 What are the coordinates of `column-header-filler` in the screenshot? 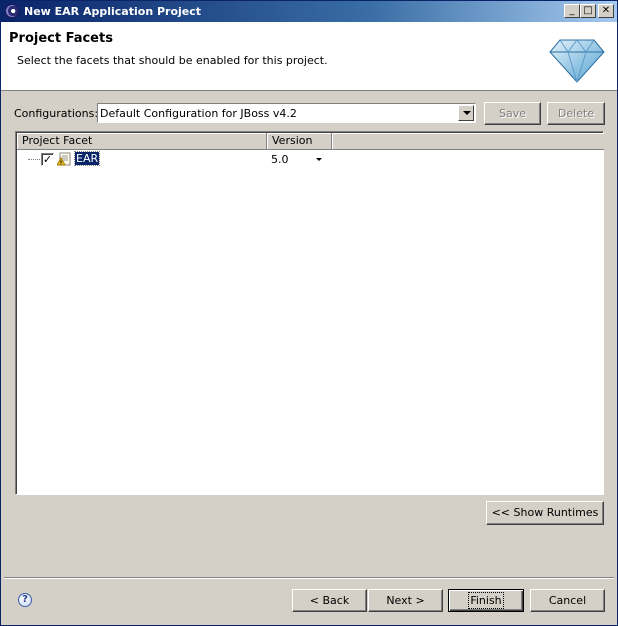 It's located at (468, 141).